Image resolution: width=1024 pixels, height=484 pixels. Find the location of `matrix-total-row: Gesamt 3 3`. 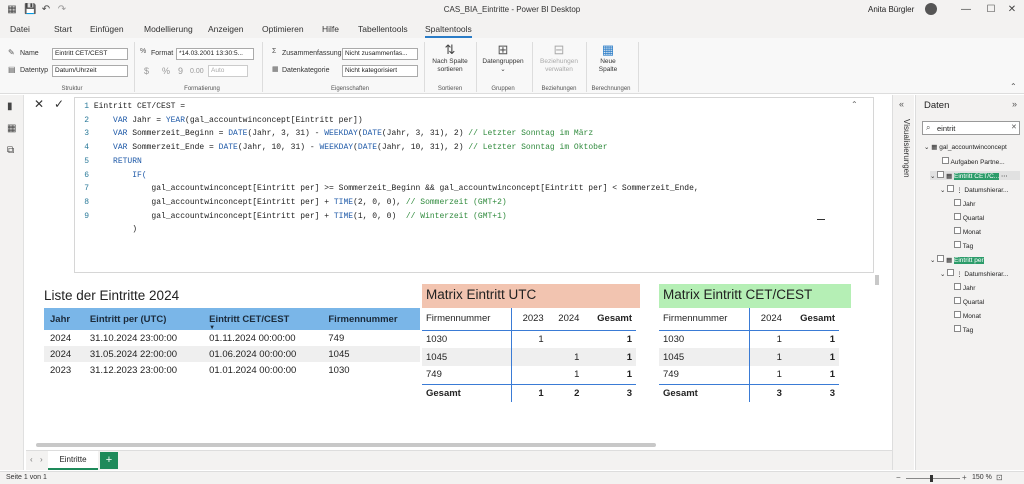

matrix-total-row: Gesamt 3 3 is located at coordinates (749, 393).